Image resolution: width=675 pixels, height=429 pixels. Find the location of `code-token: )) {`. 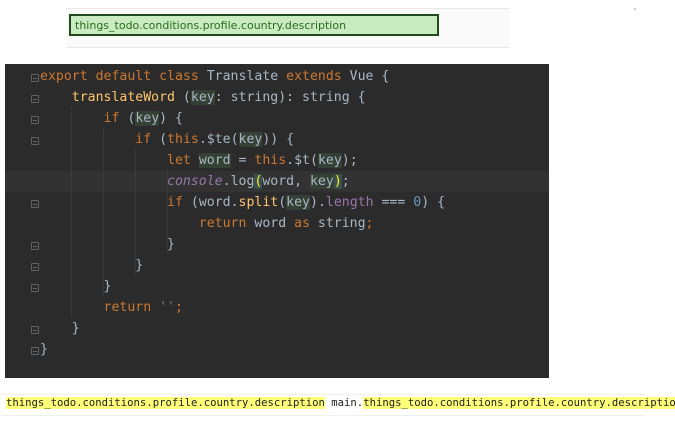

code-token: )) { is located at coordinates (278, 139).